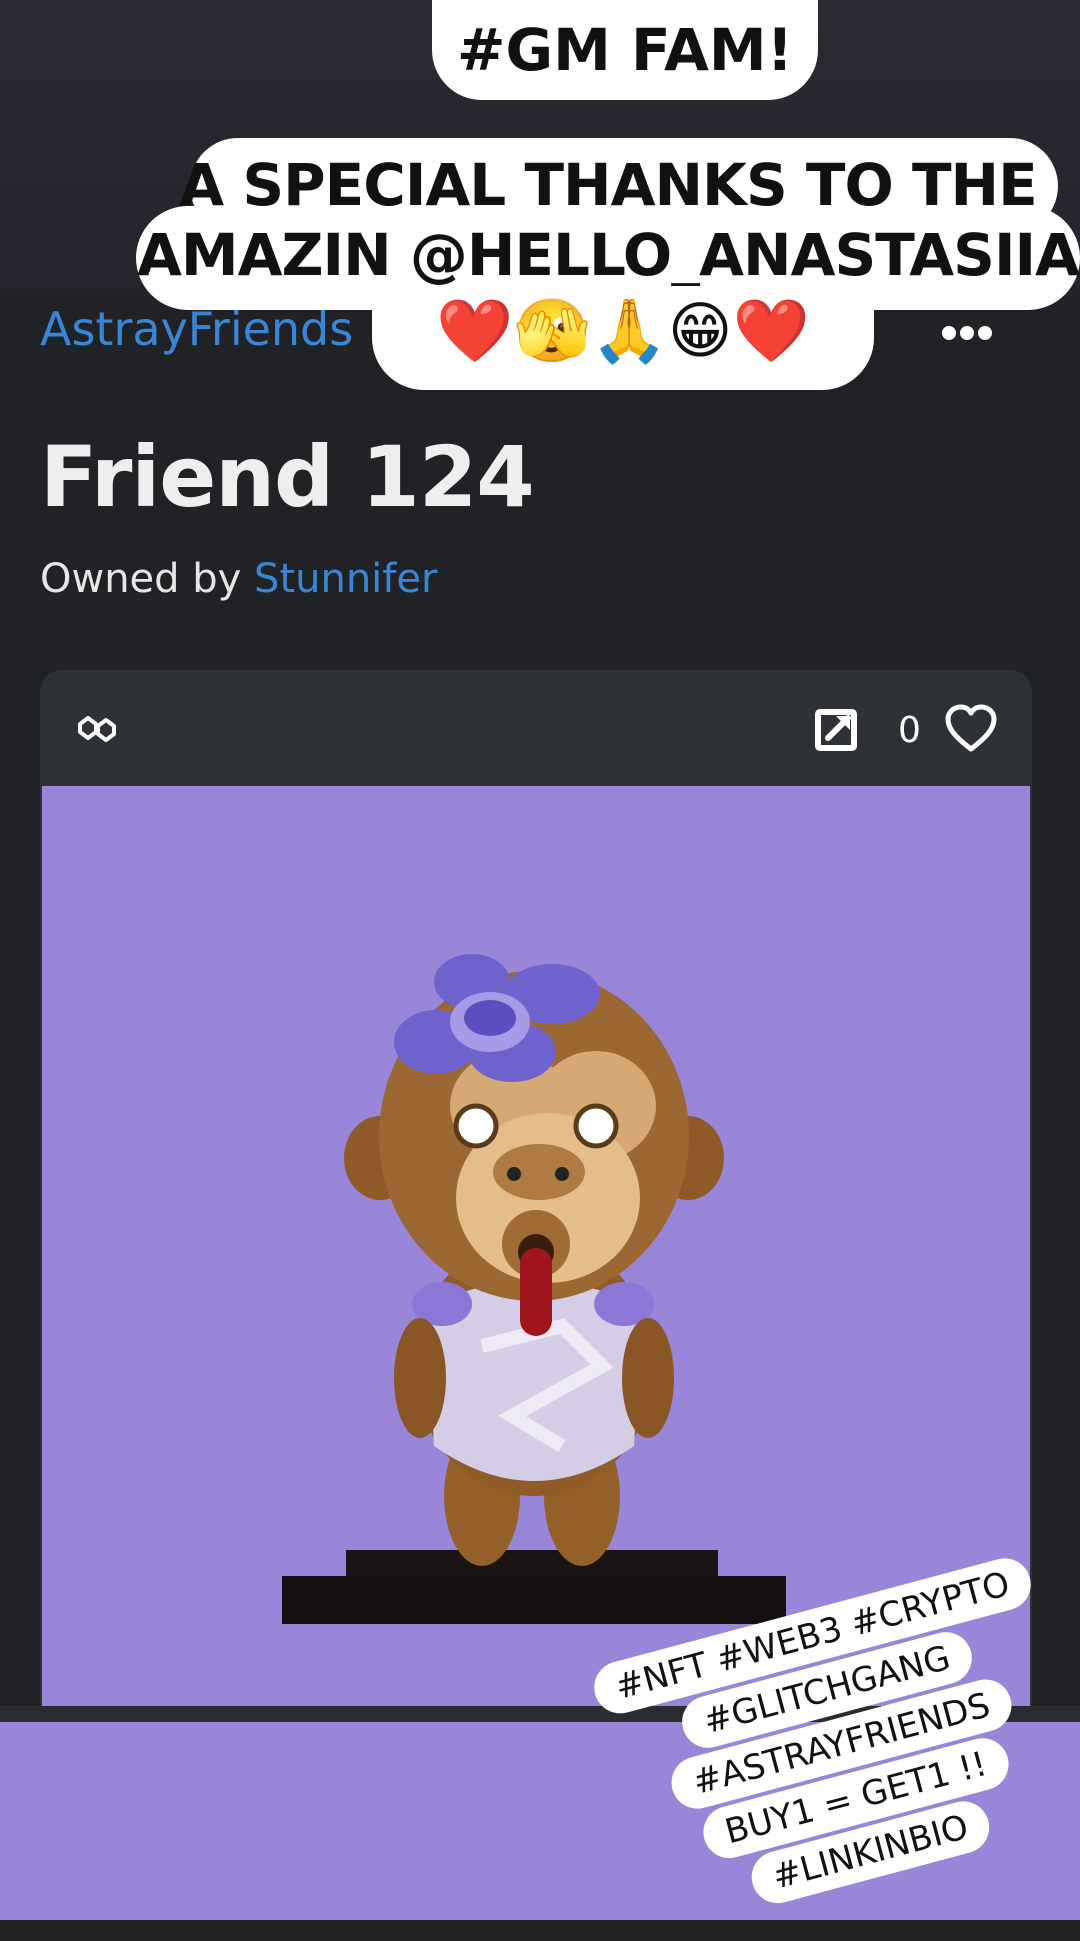 This screenshot has height=1941, width=1080. Describe the element at coordinates (608, 255) in the screenshot. I see `thanks-line-2: AMAZIN @HELLO_ANASTASIIA` at that location.